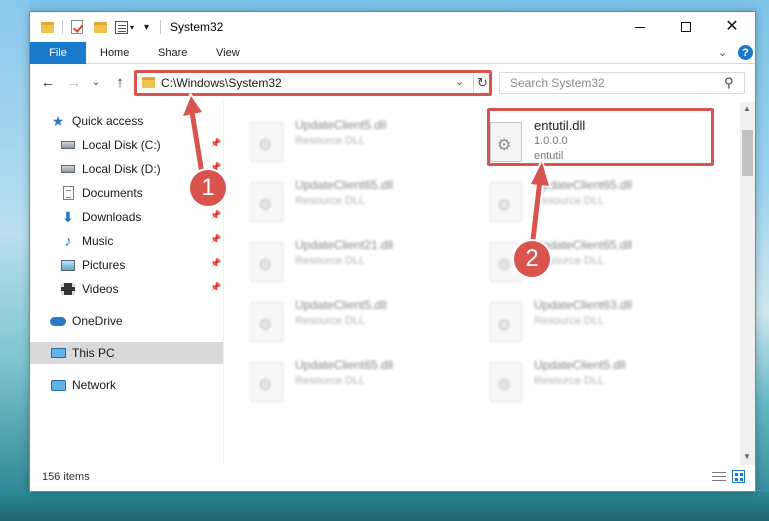  What do you see at coordinates (532, 259) in the screenshot?
I see `step-2-badge: 2` at bounding box center [532, 259].